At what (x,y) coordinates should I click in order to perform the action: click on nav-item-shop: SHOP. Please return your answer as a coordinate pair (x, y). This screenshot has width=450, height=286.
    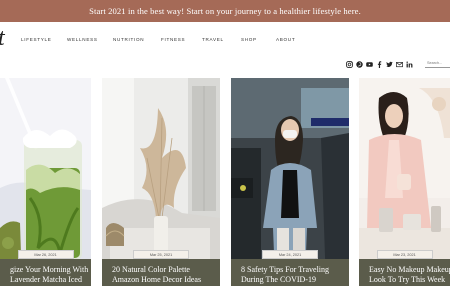
    Looking at the image, I should click on (249, 39).